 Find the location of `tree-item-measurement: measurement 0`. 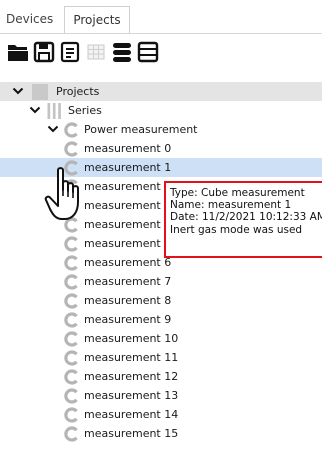

tree-item-measurement: measurement 0 is located at coordinates (161, 148).